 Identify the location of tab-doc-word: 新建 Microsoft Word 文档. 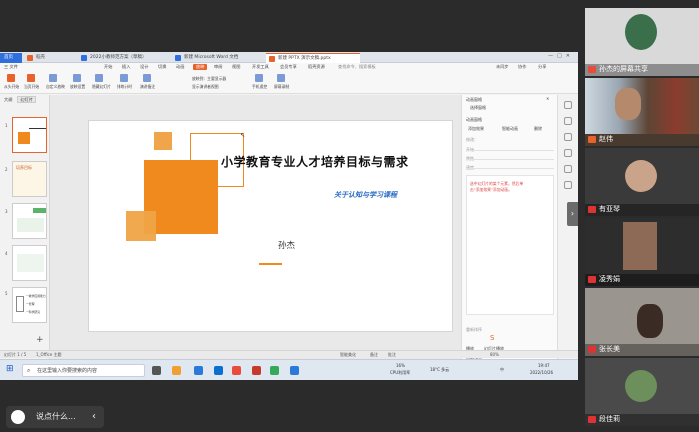
(218, 58).